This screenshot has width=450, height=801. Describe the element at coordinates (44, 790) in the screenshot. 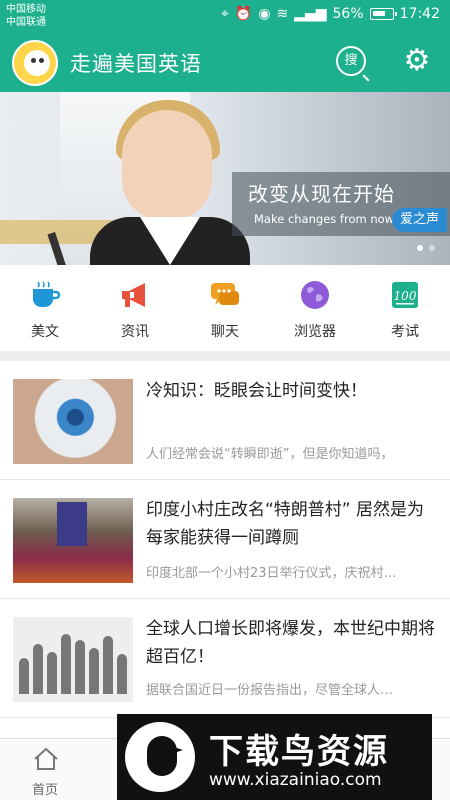

I see `nav-label: 首页` at that location.